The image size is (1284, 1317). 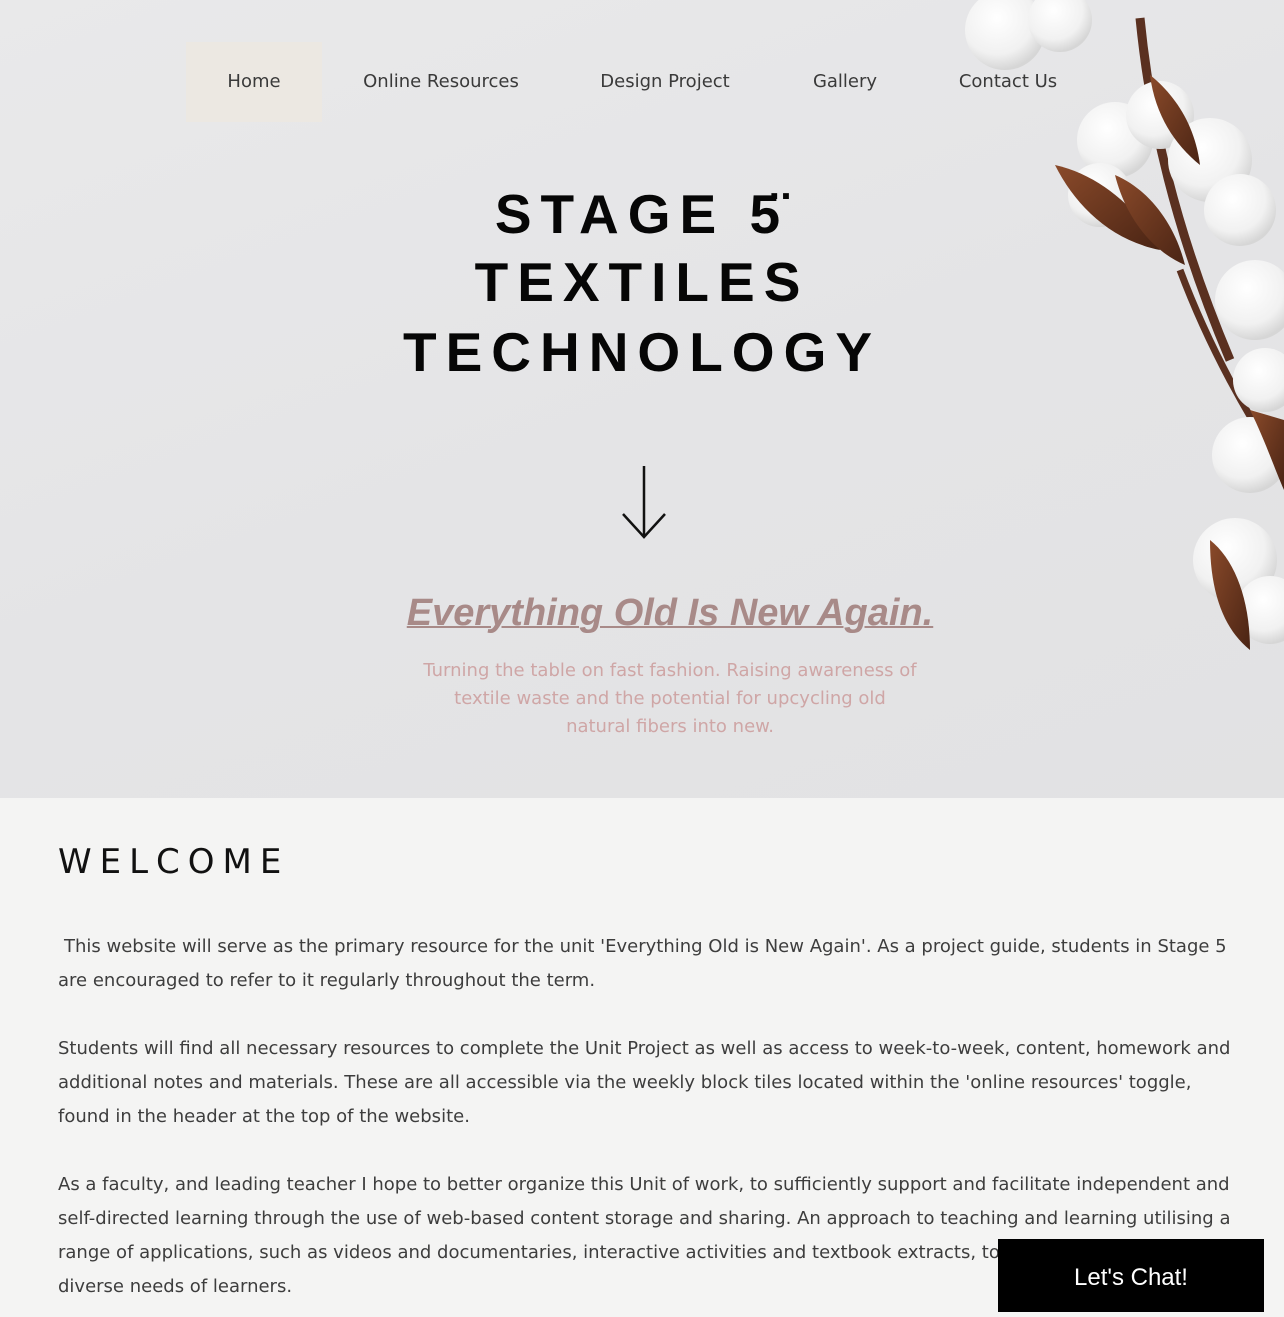 What do you see at coordinates (174, 862) in the screenshot?
I see `welcome-heading: WELCOME` at bounding box center [174, 862].